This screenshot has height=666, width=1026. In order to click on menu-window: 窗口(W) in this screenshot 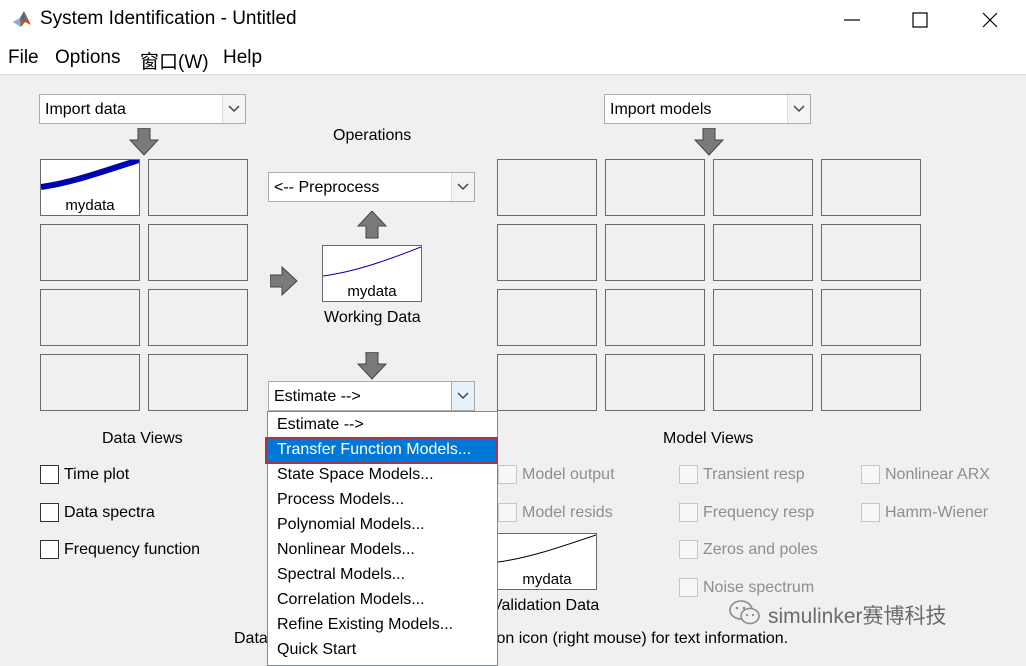, I will do `click(174, 60)`.